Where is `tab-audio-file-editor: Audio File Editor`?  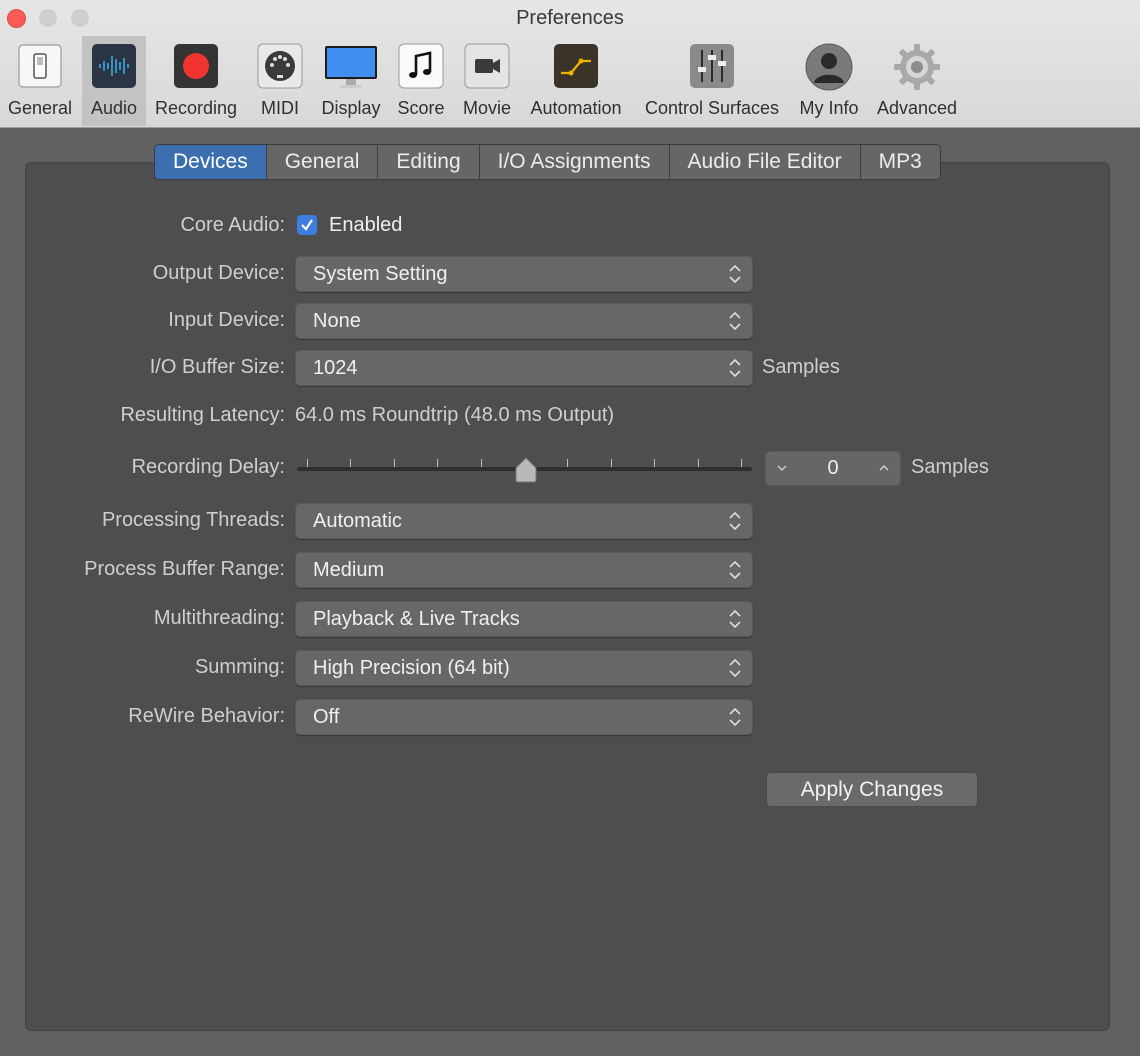
tab-audio-file-editor: Audio File Editor is located at coordinates (765, 162).